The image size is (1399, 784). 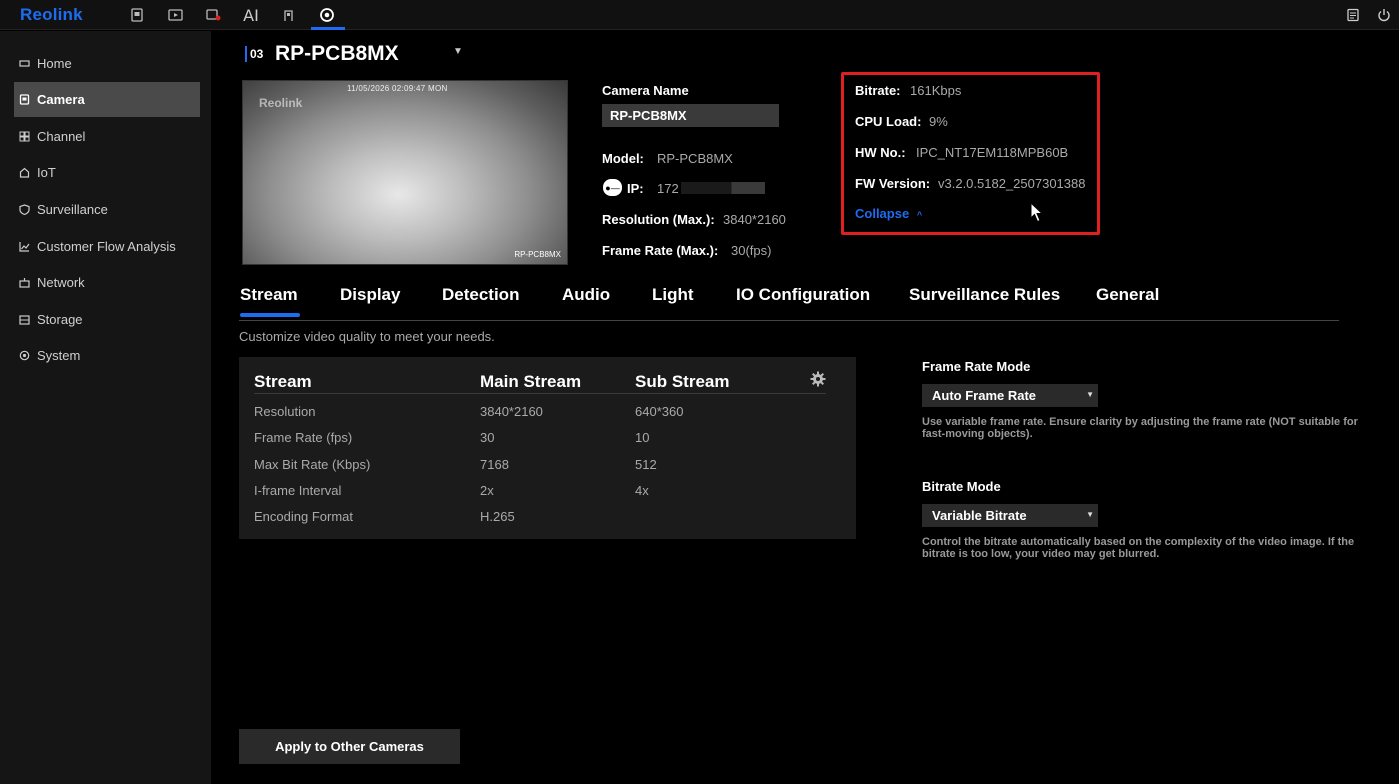 What do you see at coordinates (635, 188) in the screenshot?
I see `ip-label: IP:` at bounding box center [635, 188].